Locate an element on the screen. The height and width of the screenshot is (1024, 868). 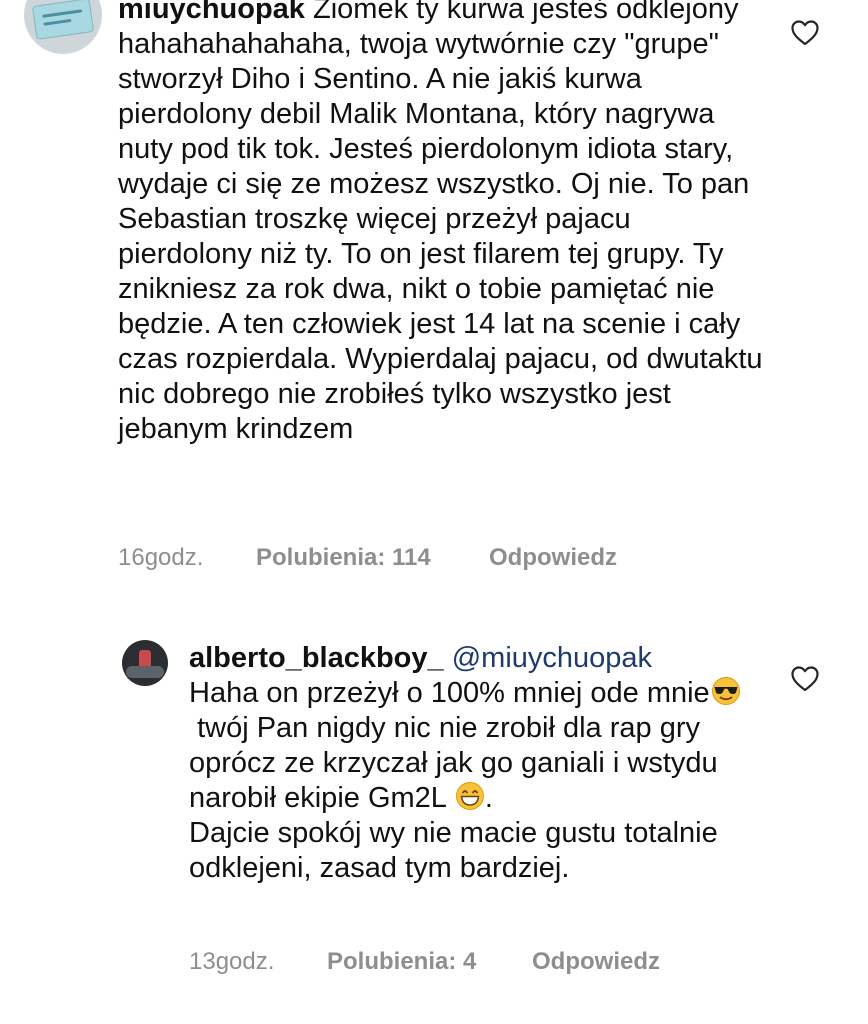
comment-timestamp: 16godz. is located at coordinates (161, 557).